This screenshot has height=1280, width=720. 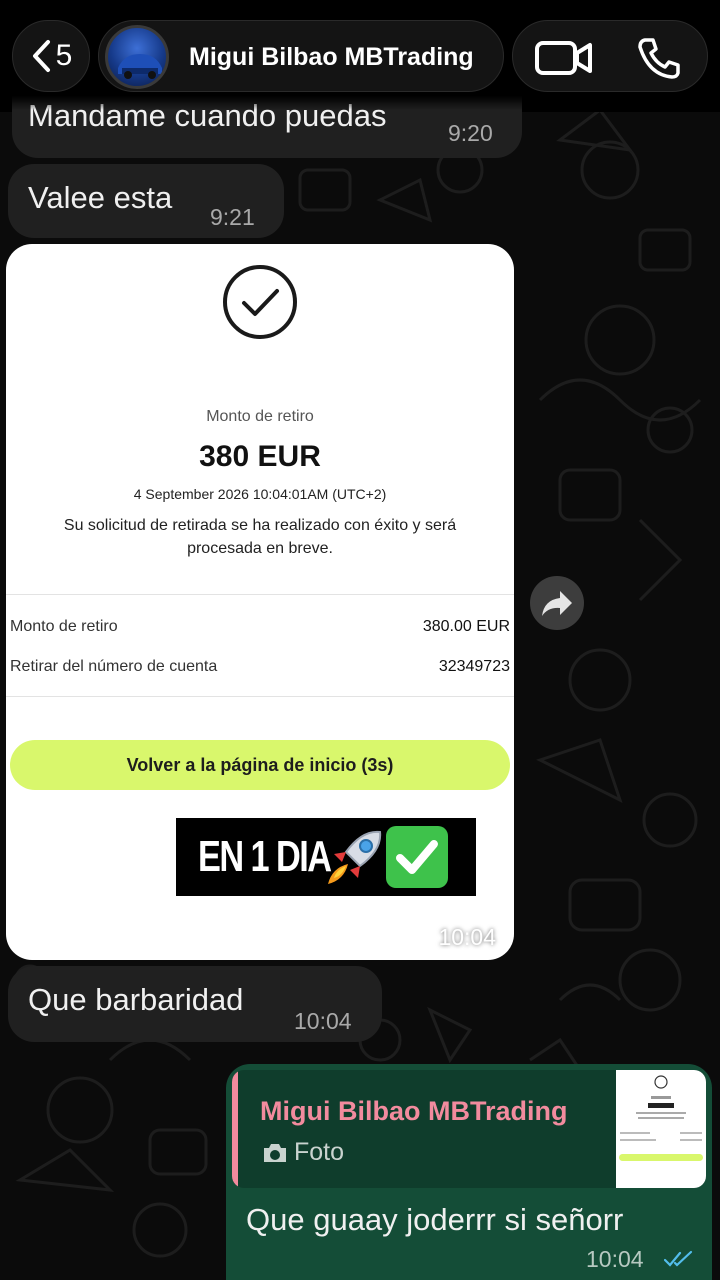 I want to click on quoted-thumbnail, so click(x=661, y=1129).